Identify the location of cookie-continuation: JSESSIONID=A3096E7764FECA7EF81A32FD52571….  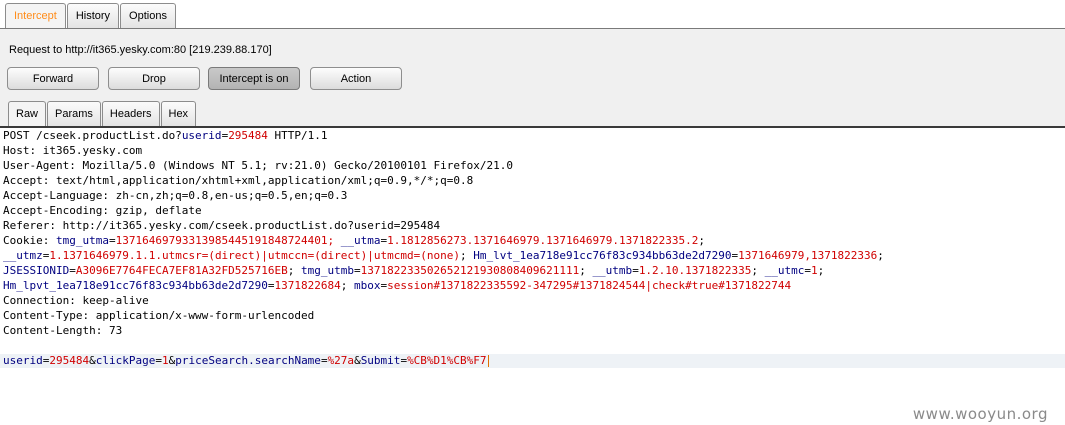
(414, 270).